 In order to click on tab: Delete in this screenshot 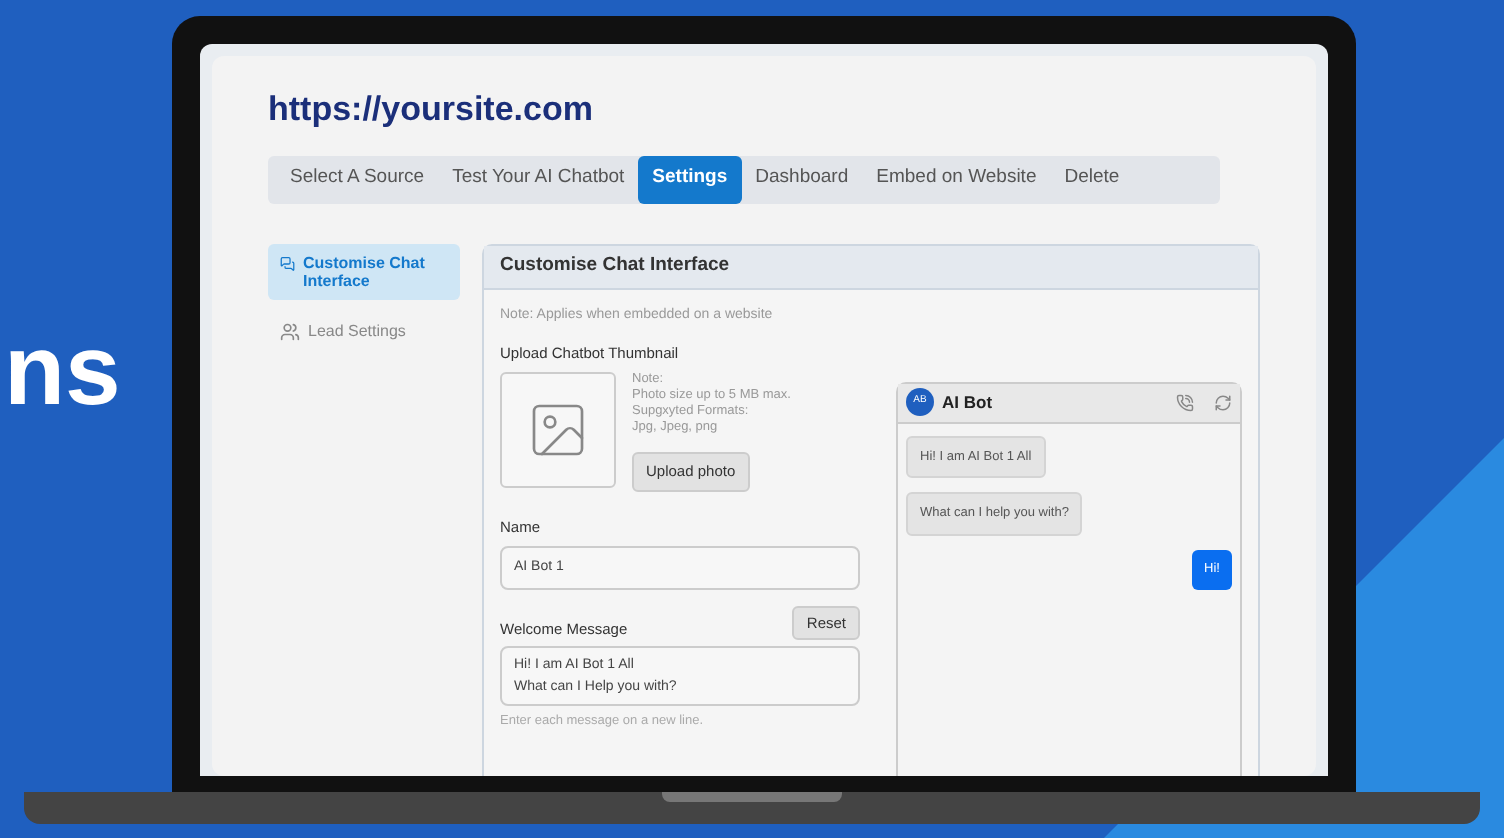, I will do `click(1092, 179)`.